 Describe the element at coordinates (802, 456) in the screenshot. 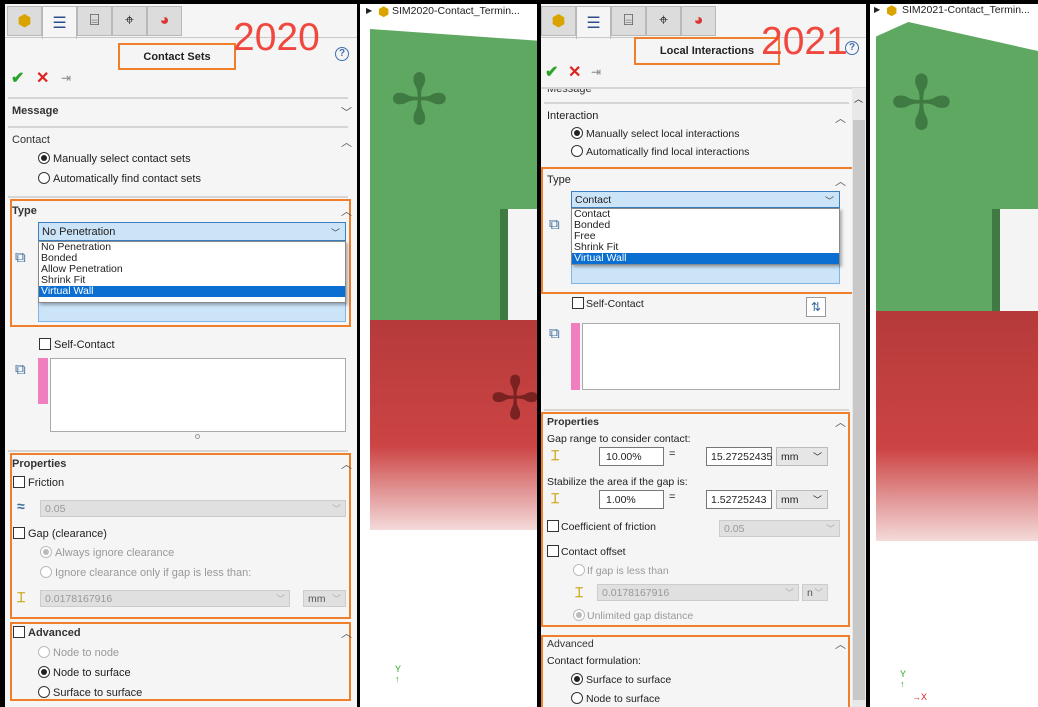

I see `gap-range-unit-select: mm ﹀` at that location.